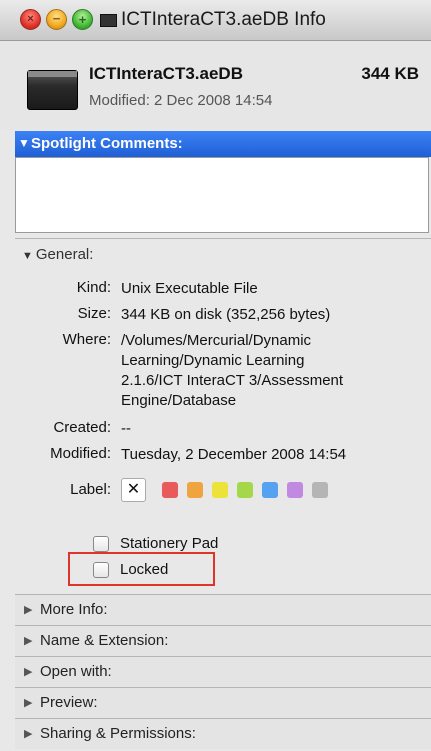 This screenshot has width=431, height=751. I want to click on stationery-pad-checkbox, so click(101, 544).